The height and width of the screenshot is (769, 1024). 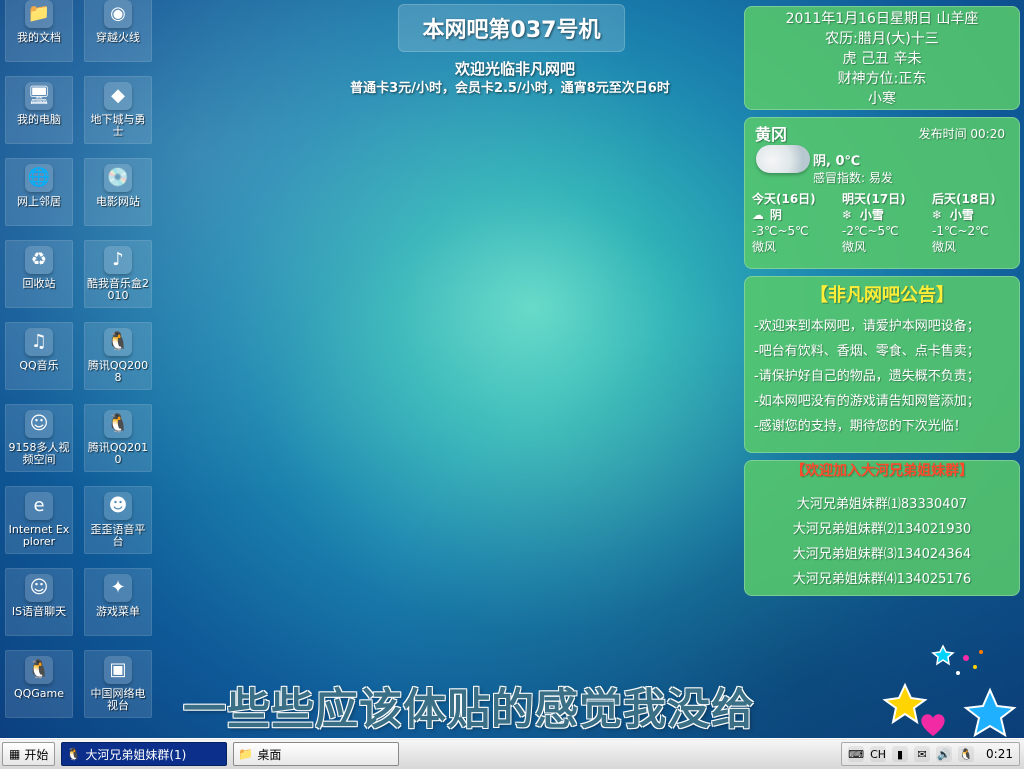 I want to click on qq-group-item: 大河兄弟姐妹群⑷134025176, so click(x=882, y=579).